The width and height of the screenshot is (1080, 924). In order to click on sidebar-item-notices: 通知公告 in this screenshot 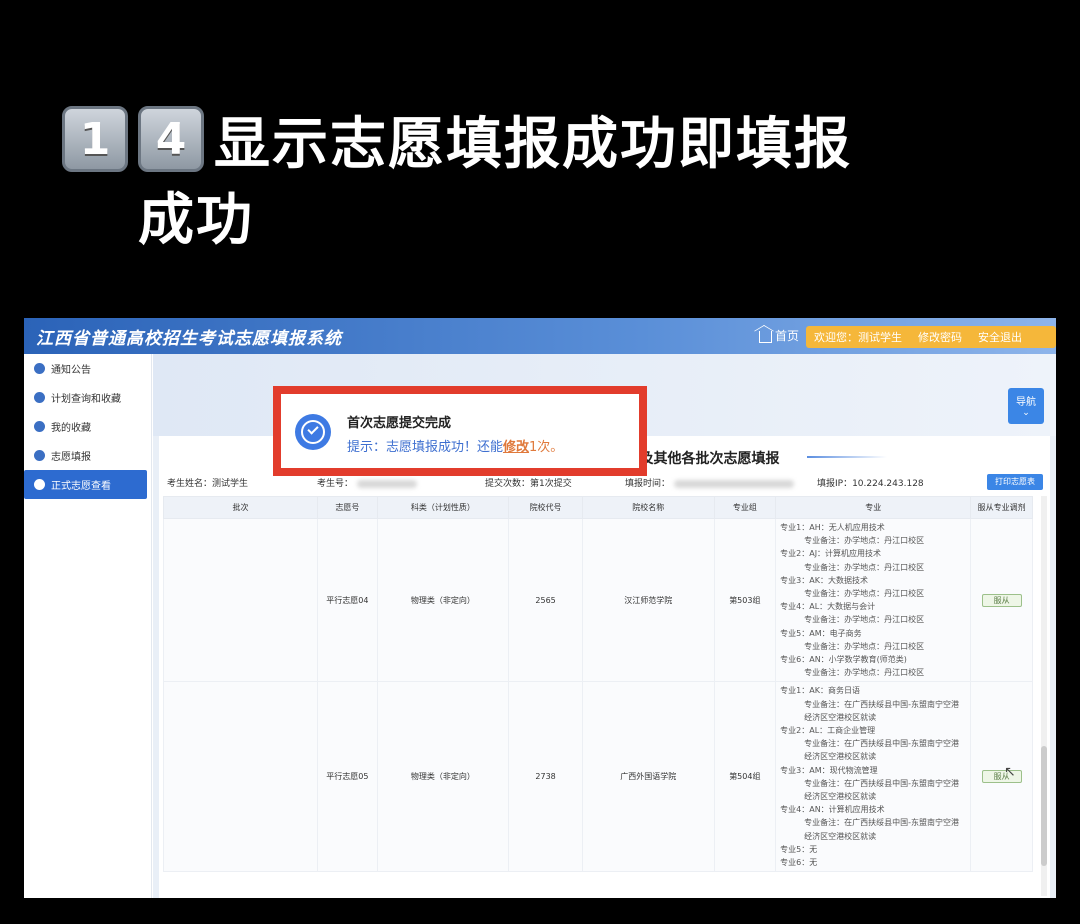, I will do `click(87, 368)`.